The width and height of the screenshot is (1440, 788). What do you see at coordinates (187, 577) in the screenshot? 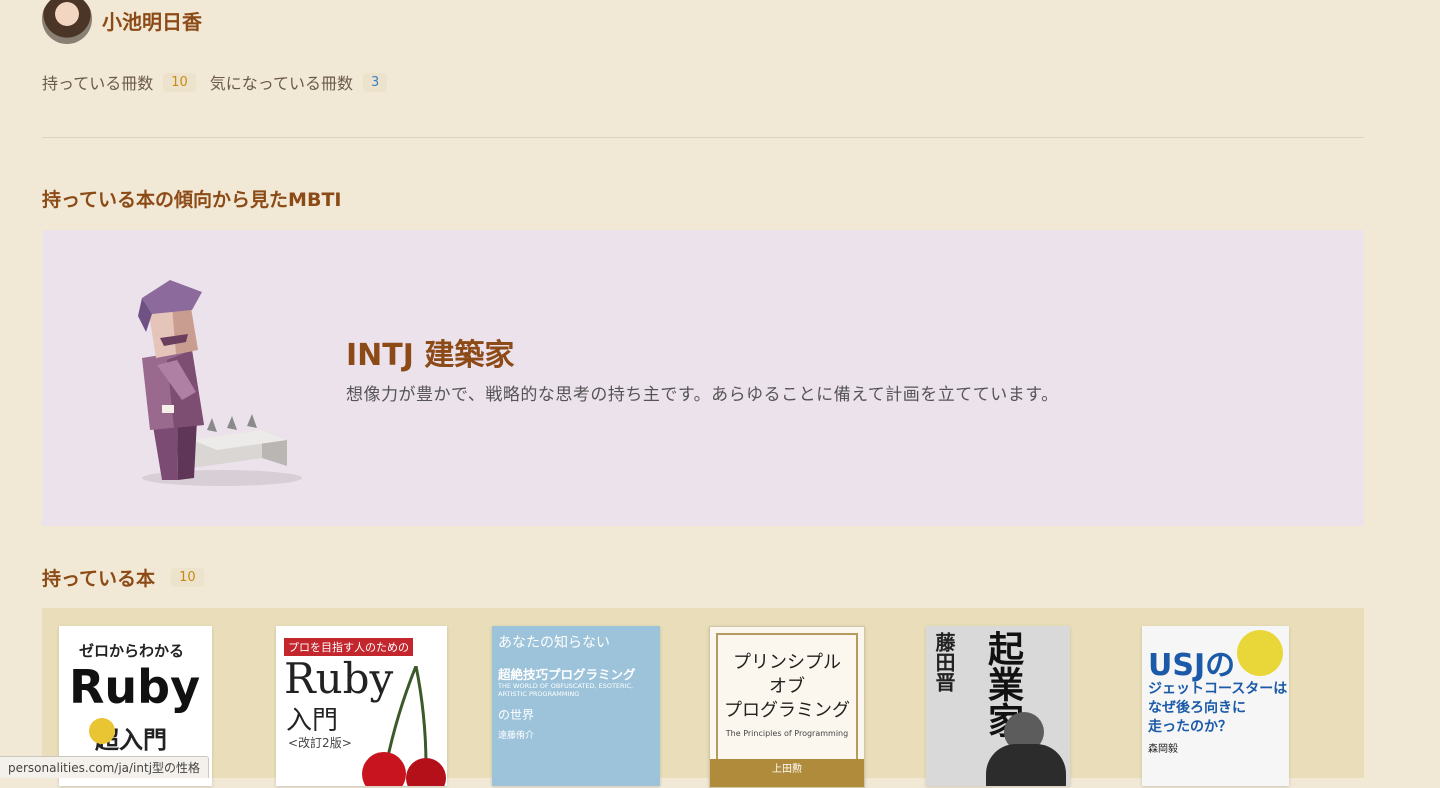
I see `owned-books-count-badge: 10` at bounding box center [187, 577].